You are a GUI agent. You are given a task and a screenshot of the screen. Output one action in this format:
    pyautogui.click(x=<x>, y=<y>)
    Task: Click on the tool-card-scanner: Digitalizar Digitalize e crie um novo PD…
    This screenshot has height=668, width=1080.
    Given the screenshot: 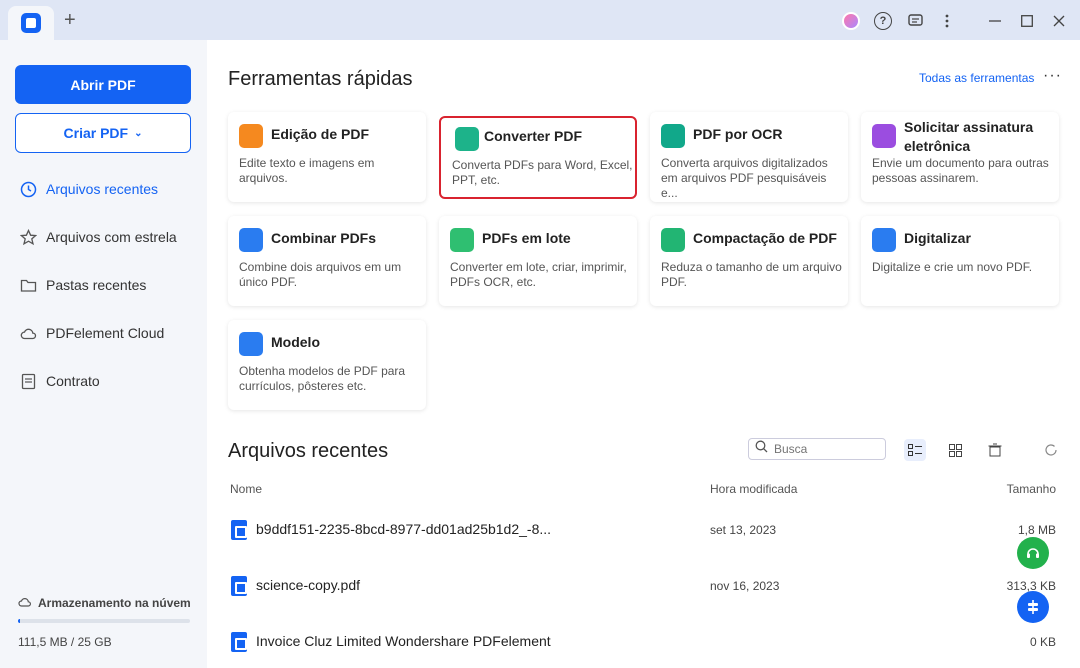 What is the action you would take?
    pyautogui.click(x=960, y=261)
    